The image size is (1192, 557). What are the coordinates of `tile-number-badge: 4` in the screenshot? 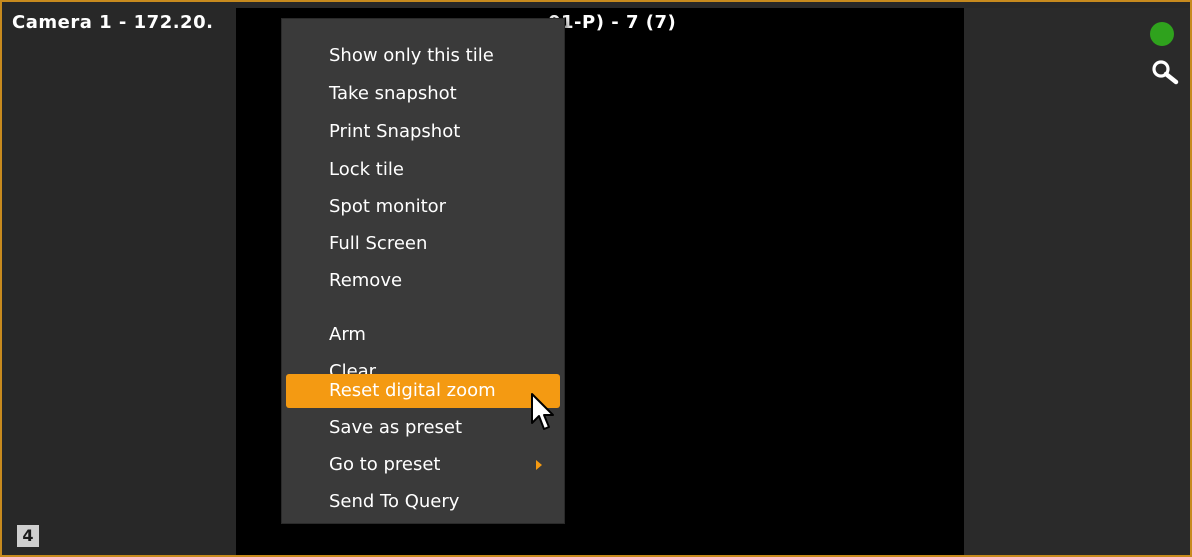 It's located at (28, 536).